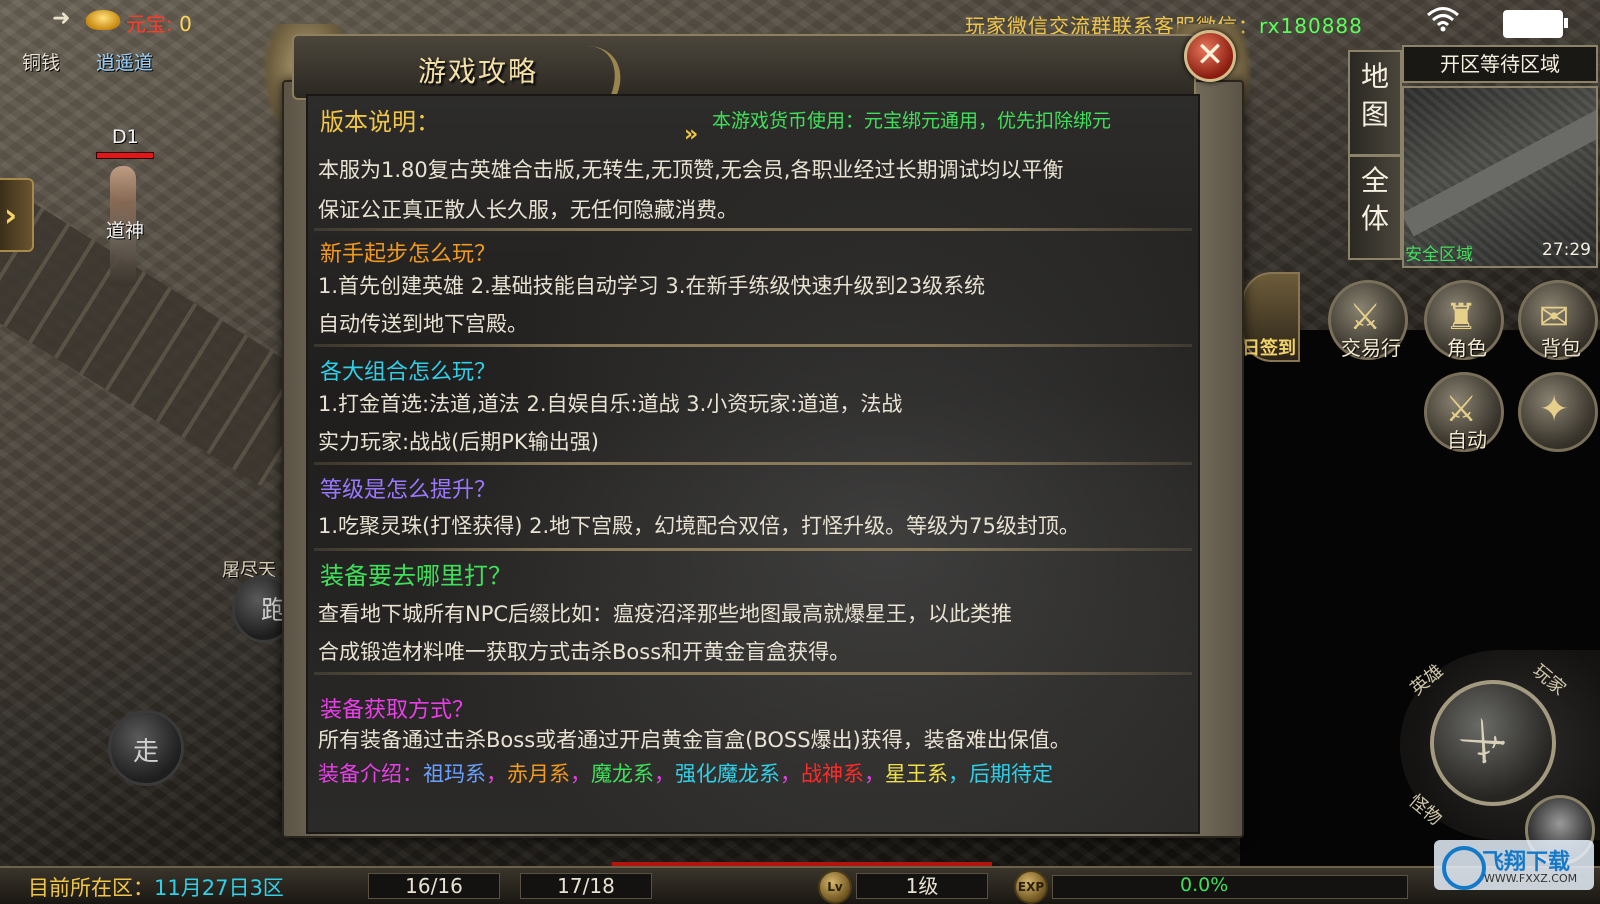  What do you see at coordinates (103, 20) in the screenshot?
I see `ingot-icon` at bounding box center [103, 20].